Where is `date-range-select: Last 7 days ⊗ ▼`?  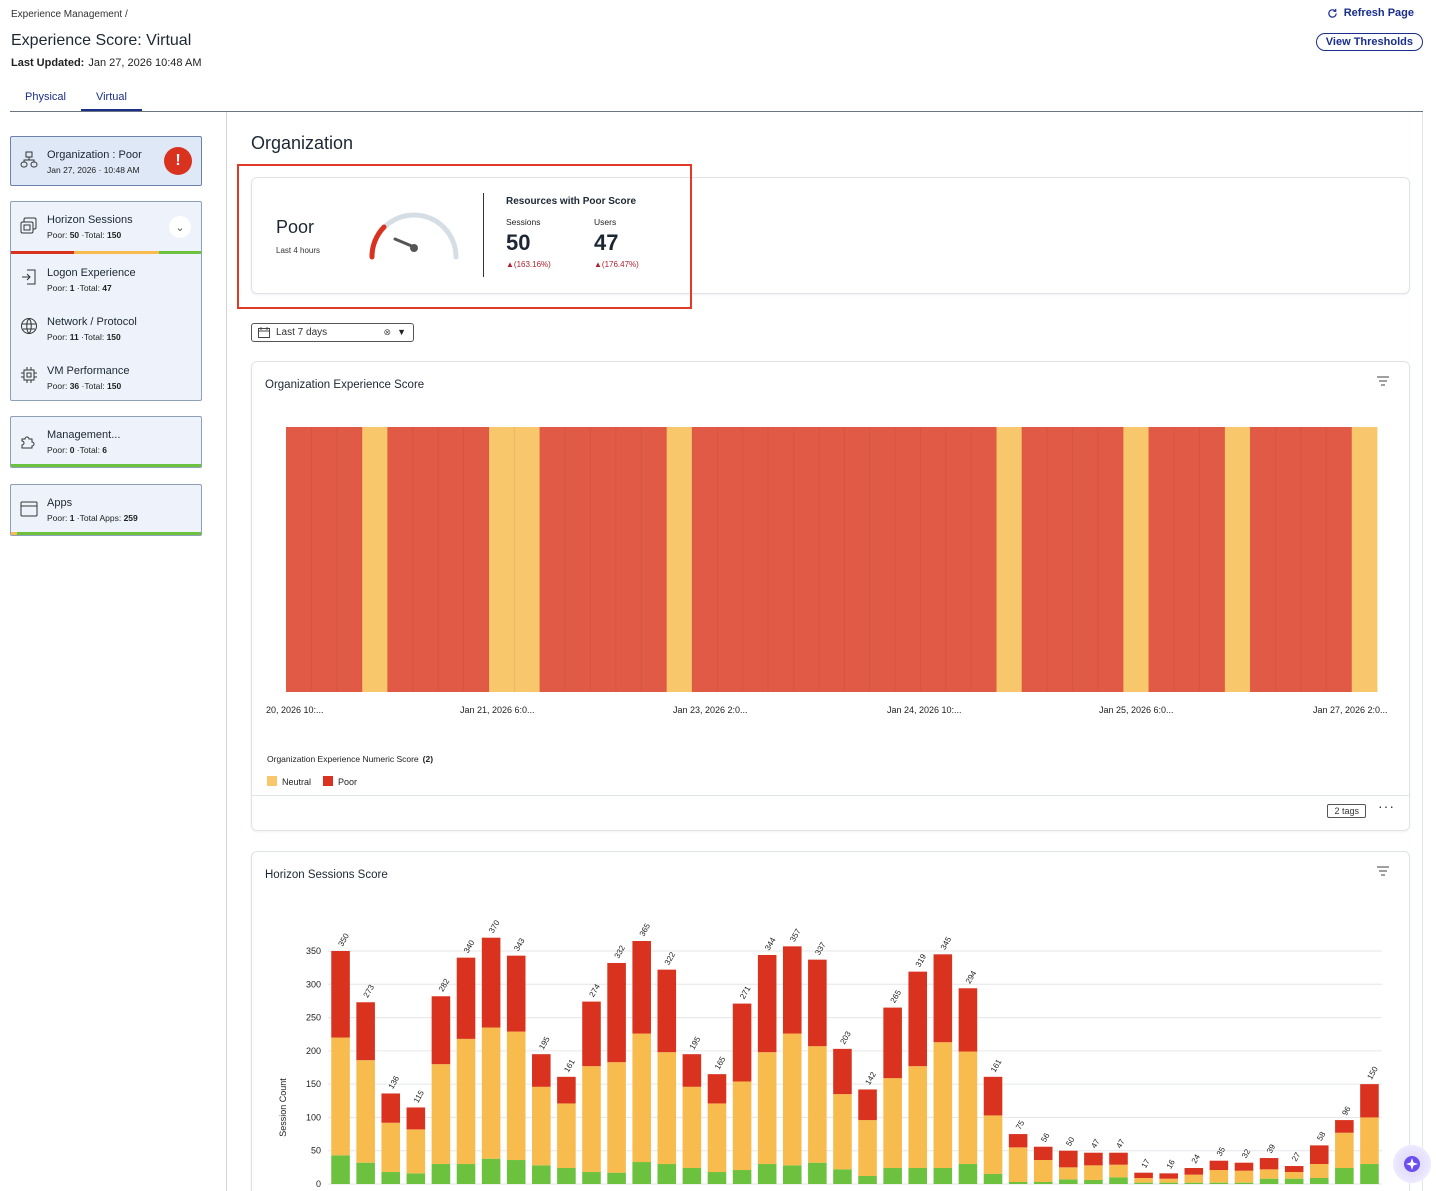 date-range-select: Last 7 days ⊗ ▼ is located at coordinates (332, 332).